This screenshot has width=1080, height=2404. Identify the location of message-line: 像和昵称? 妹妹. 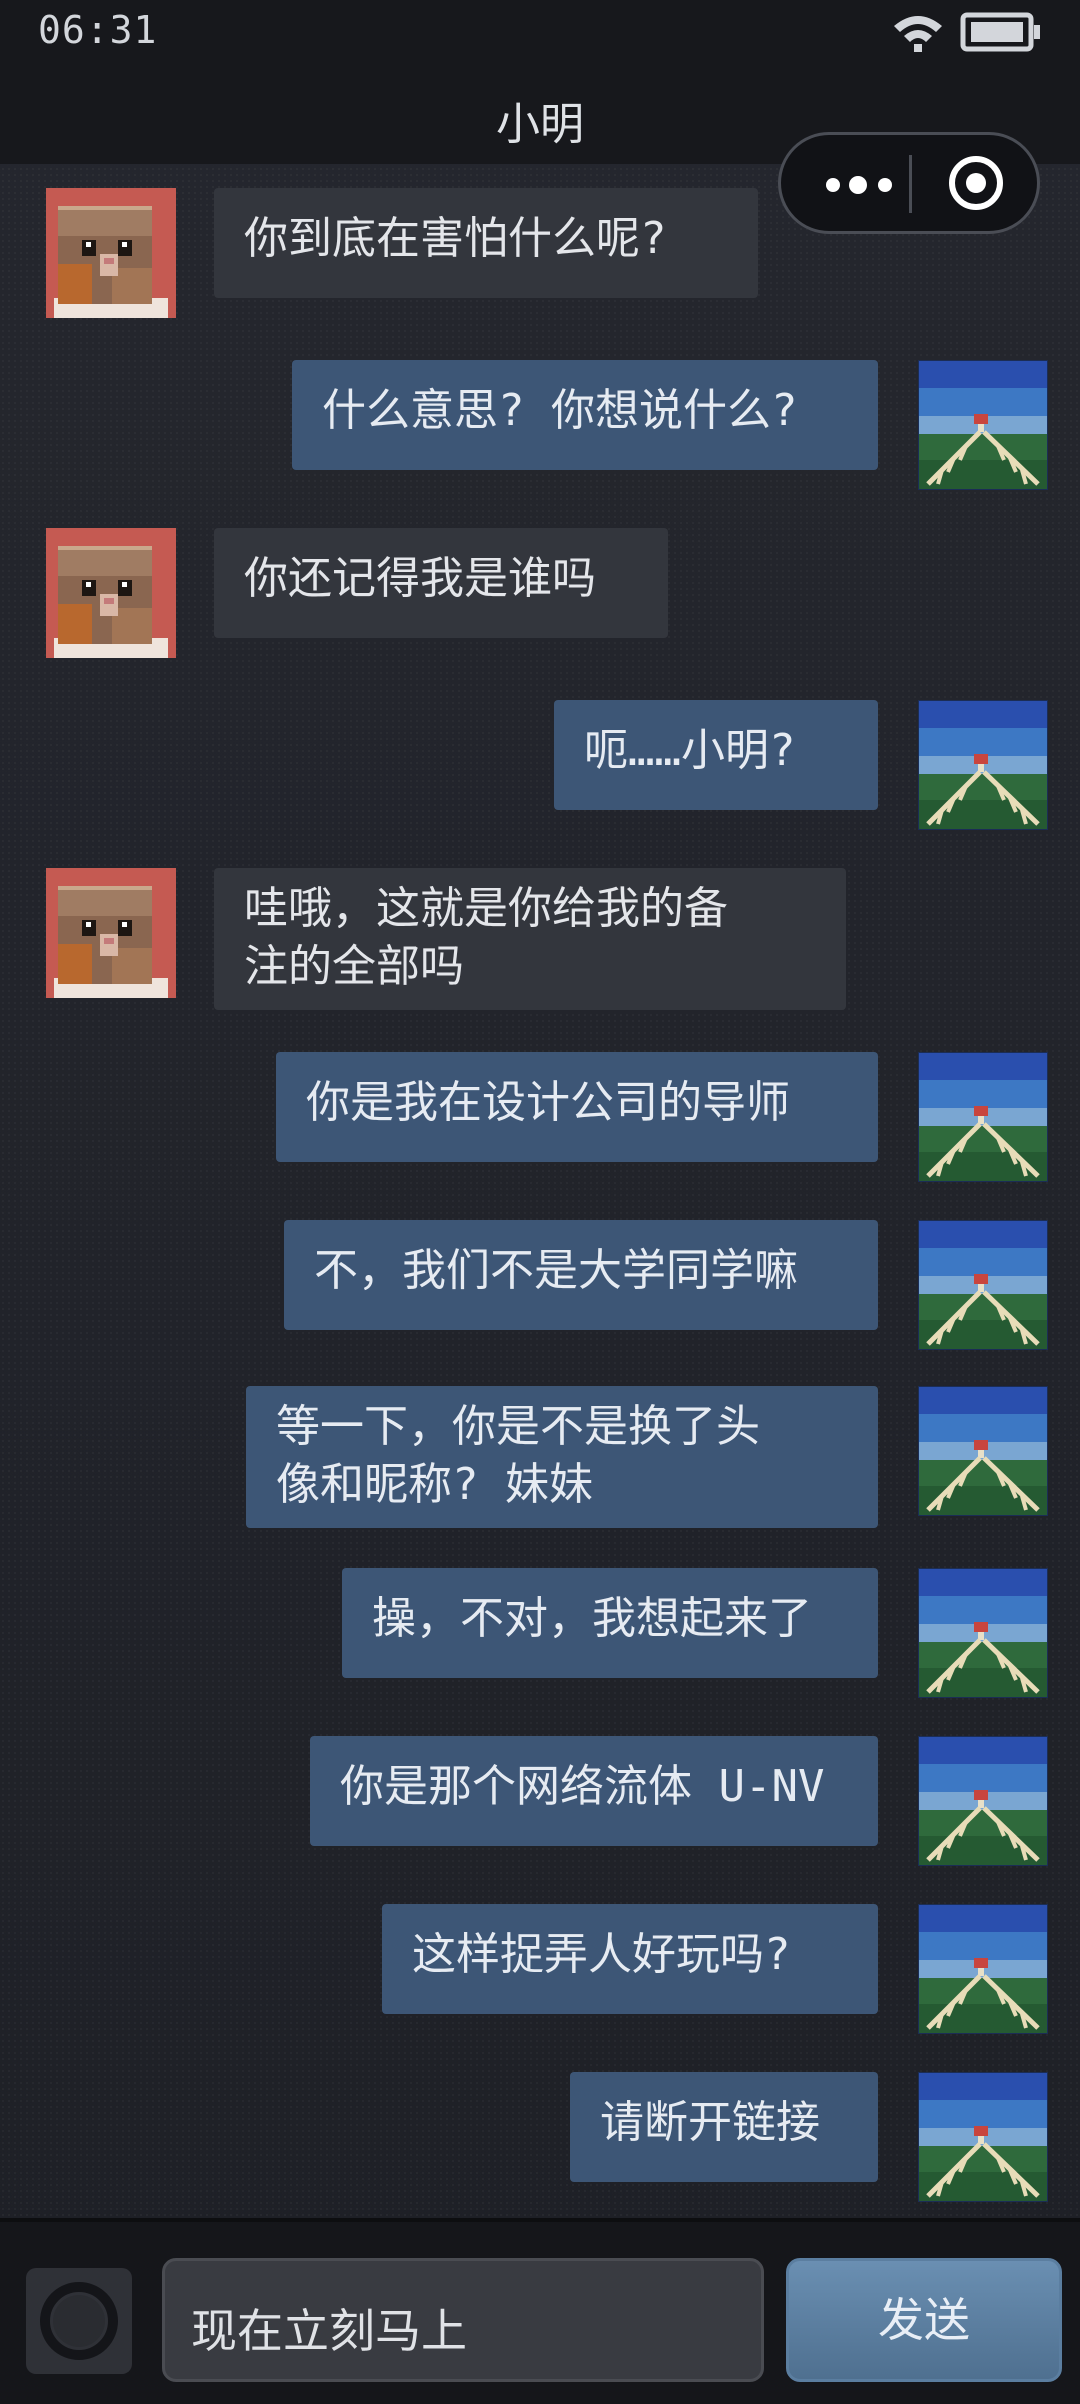
(434, 1484).